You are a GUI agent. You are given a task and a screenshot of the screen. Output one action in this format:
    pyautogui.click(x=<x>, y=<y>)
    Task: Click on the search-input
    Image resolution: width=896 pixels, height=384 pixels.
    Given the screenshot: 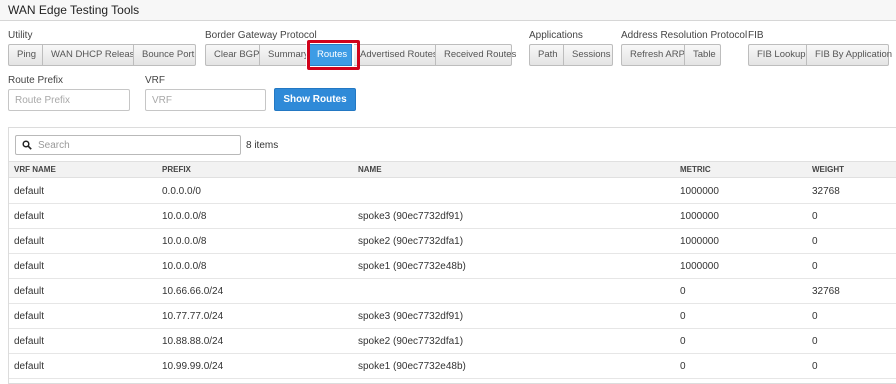 What is the action you would take?
    pyautogui.click(x=133, y=145)
    